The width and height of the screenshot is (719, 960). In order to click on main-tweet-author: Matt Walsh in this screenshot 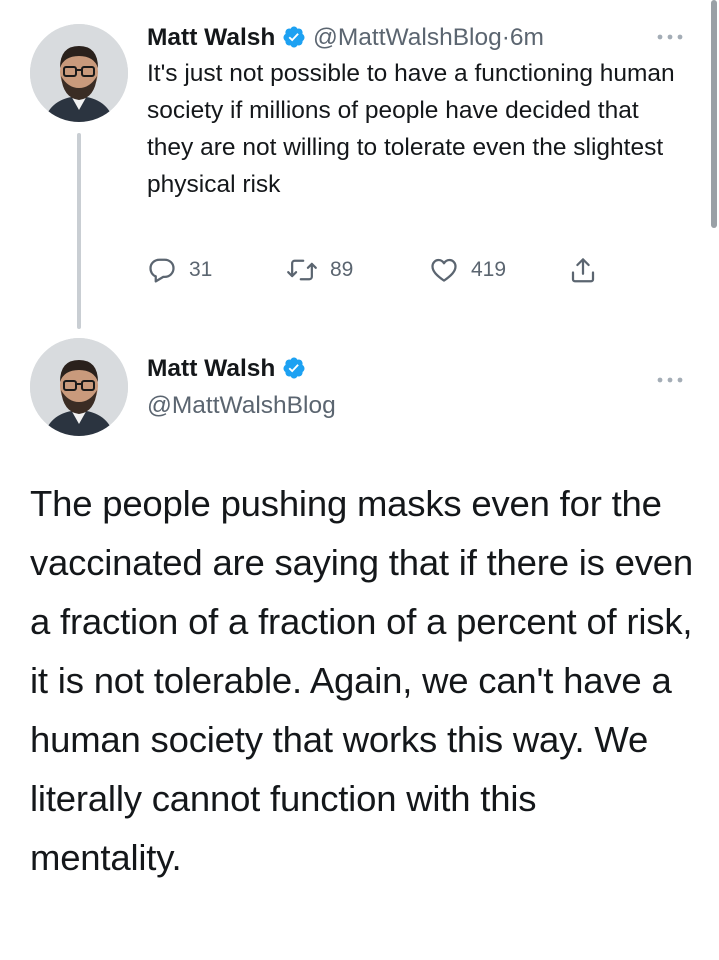, I will do `click(226, 371)`.